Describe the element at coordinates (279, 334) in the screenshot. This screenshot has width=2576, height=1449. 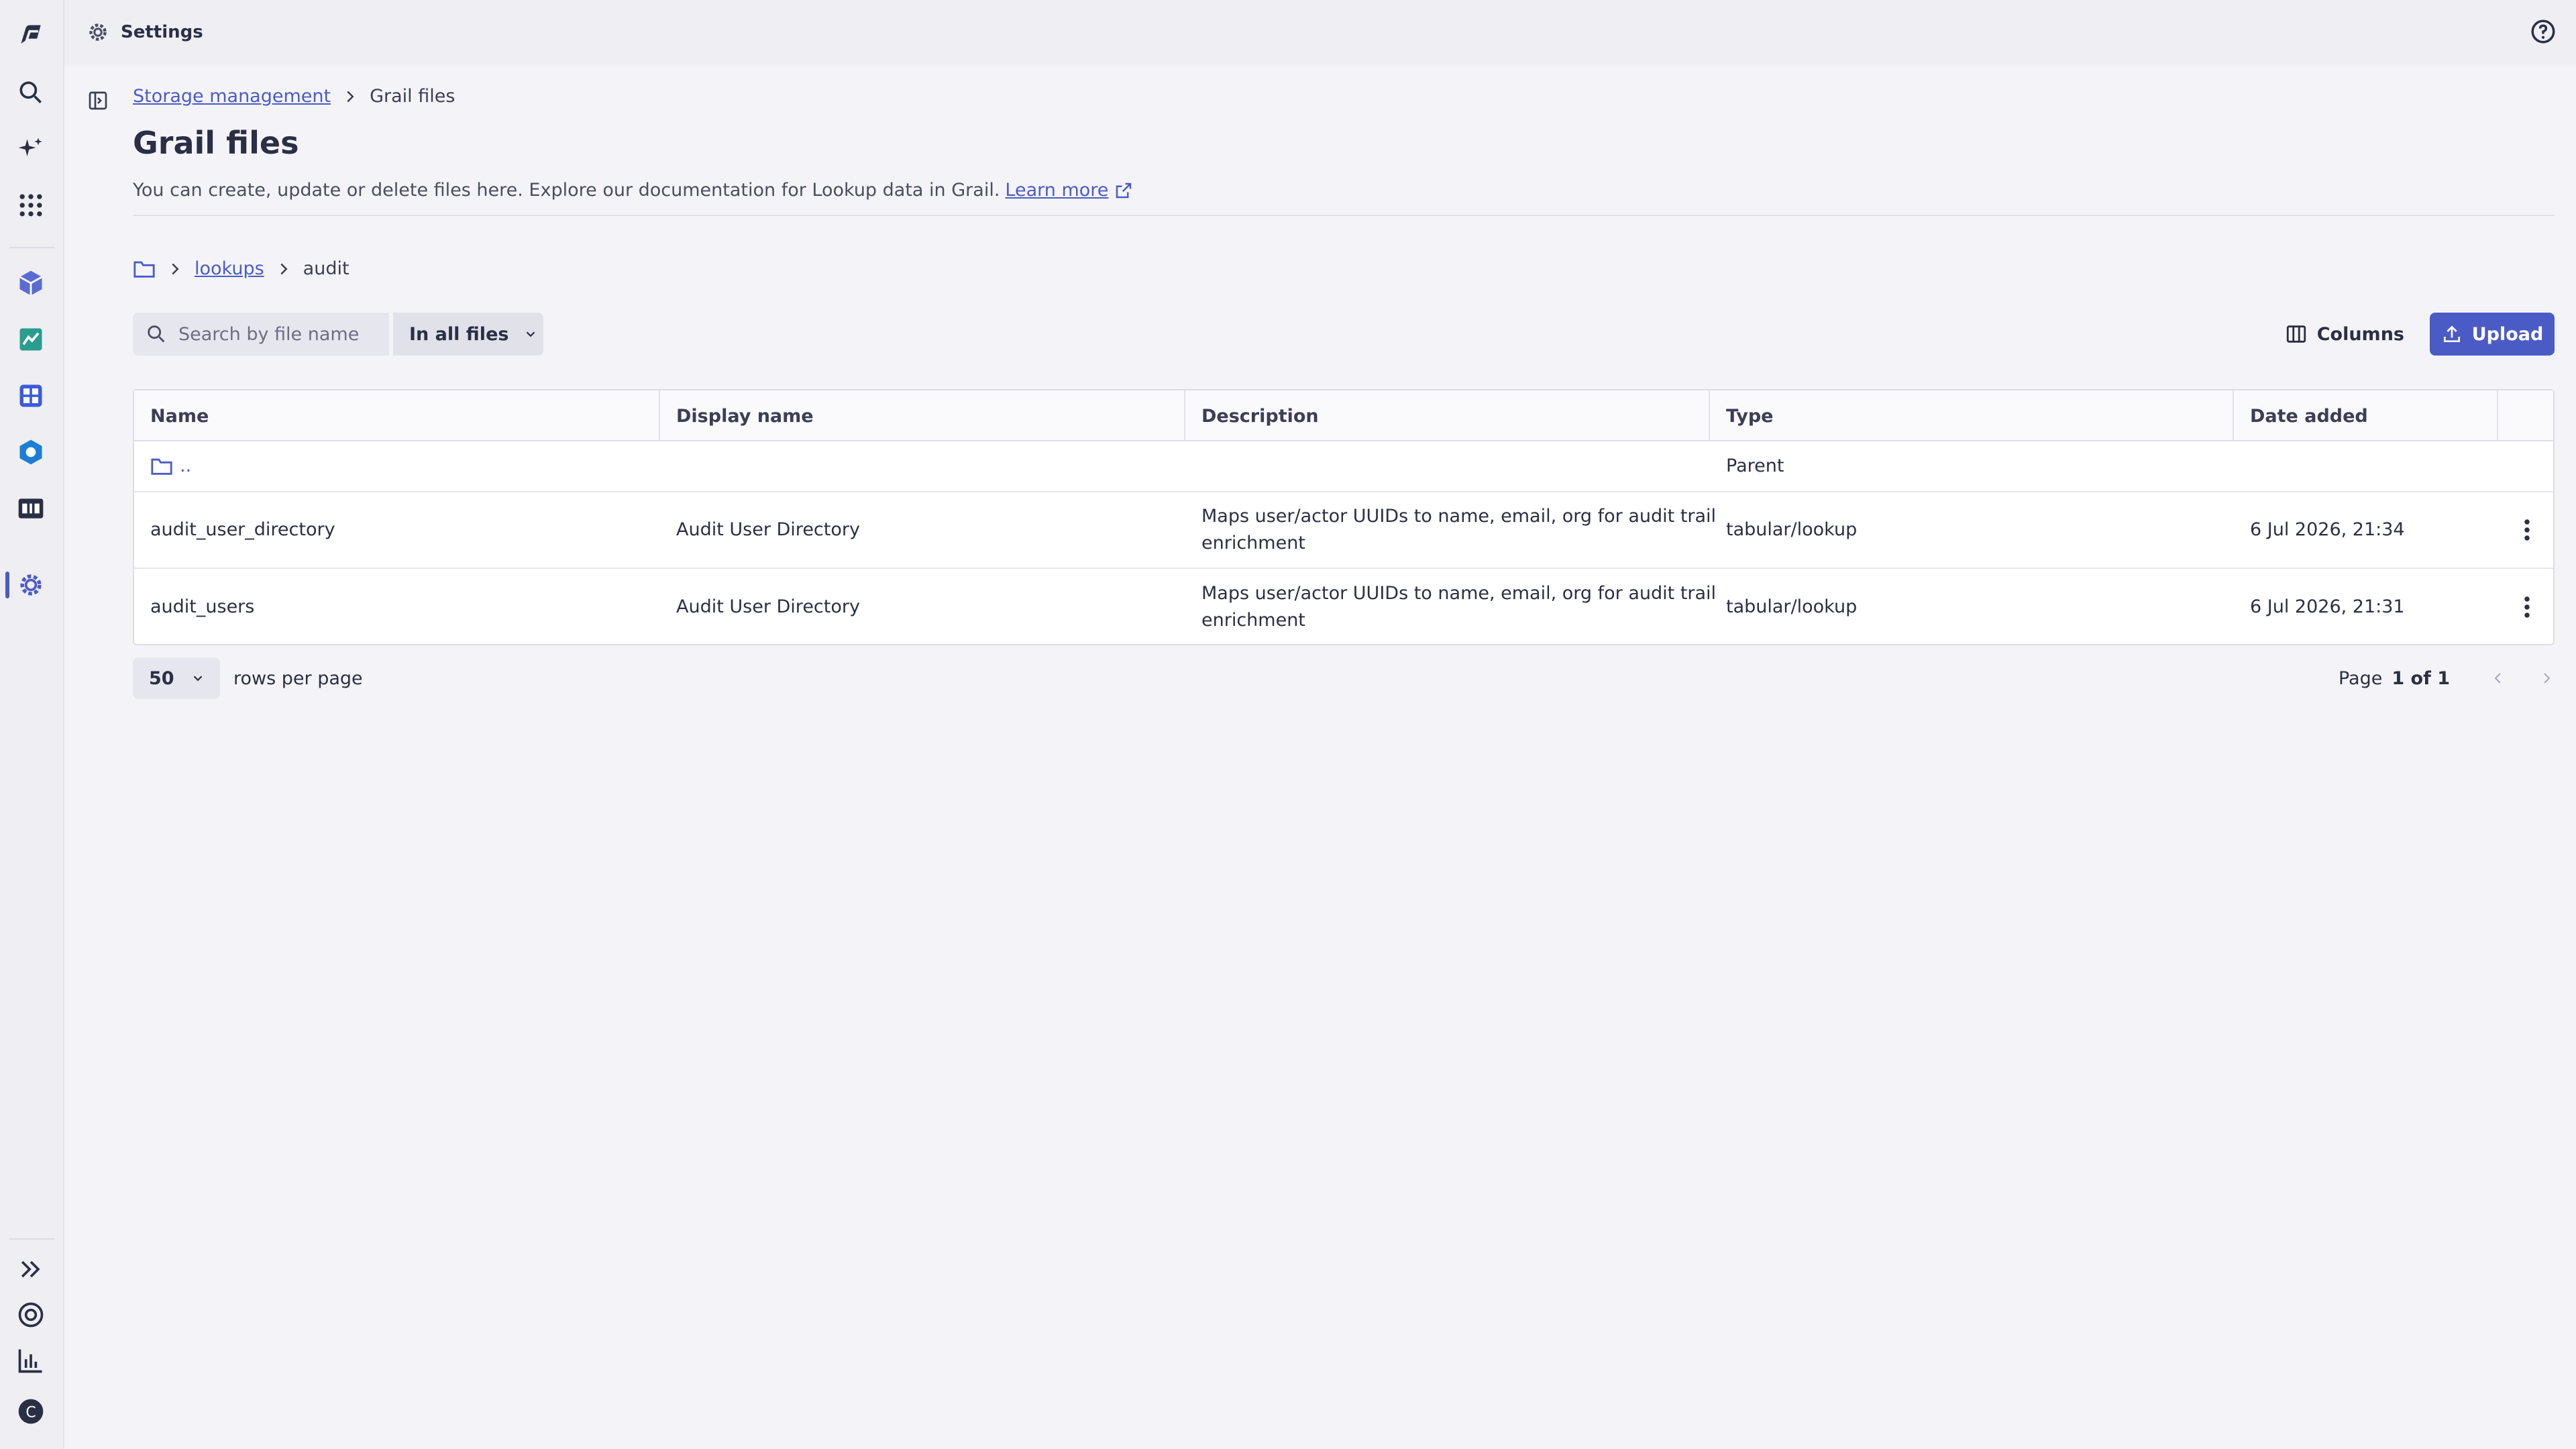
I see `search-input` at that location.